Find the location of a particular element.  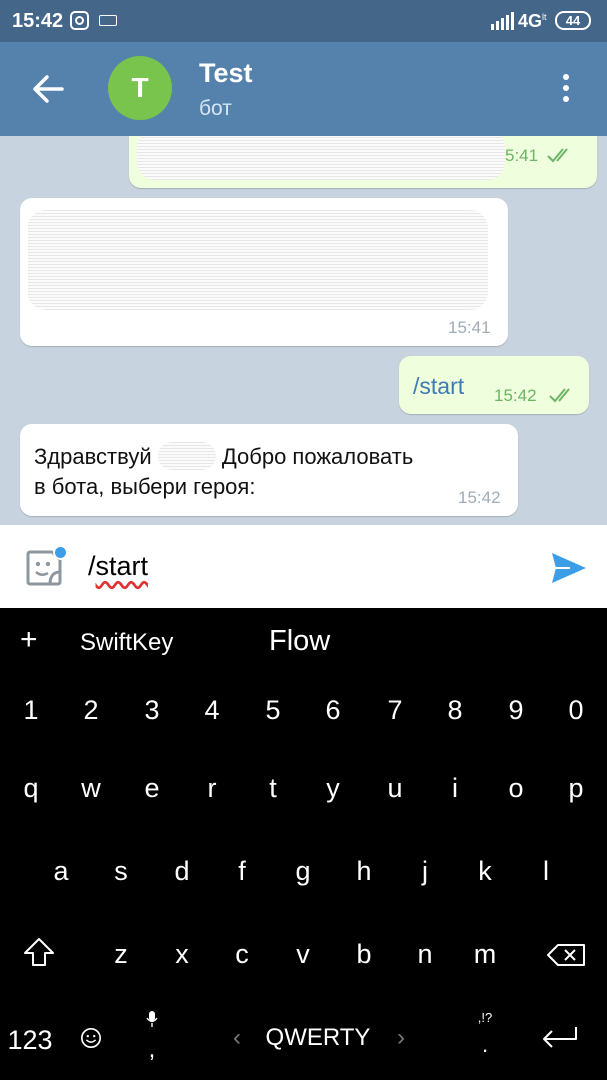

message-text: Здравствуй Добро пожаловать is located at coordinates (223, 457).